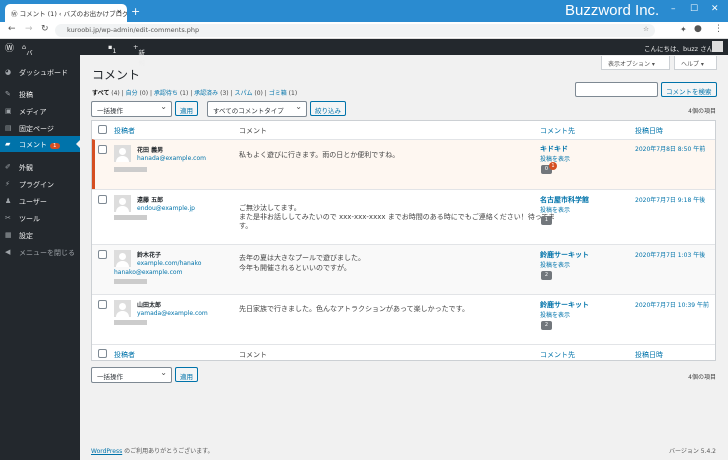 The image size is (728, 460). Describe the element at coordinates (683, 29) in the screenshot. I see `extensions-icon: ✦` at that location.